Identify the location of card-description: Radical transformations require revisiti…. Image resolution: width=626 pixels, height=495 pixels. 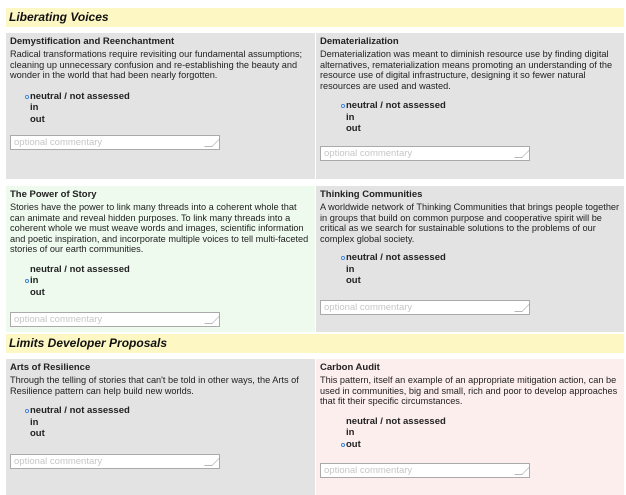
(156, 64).